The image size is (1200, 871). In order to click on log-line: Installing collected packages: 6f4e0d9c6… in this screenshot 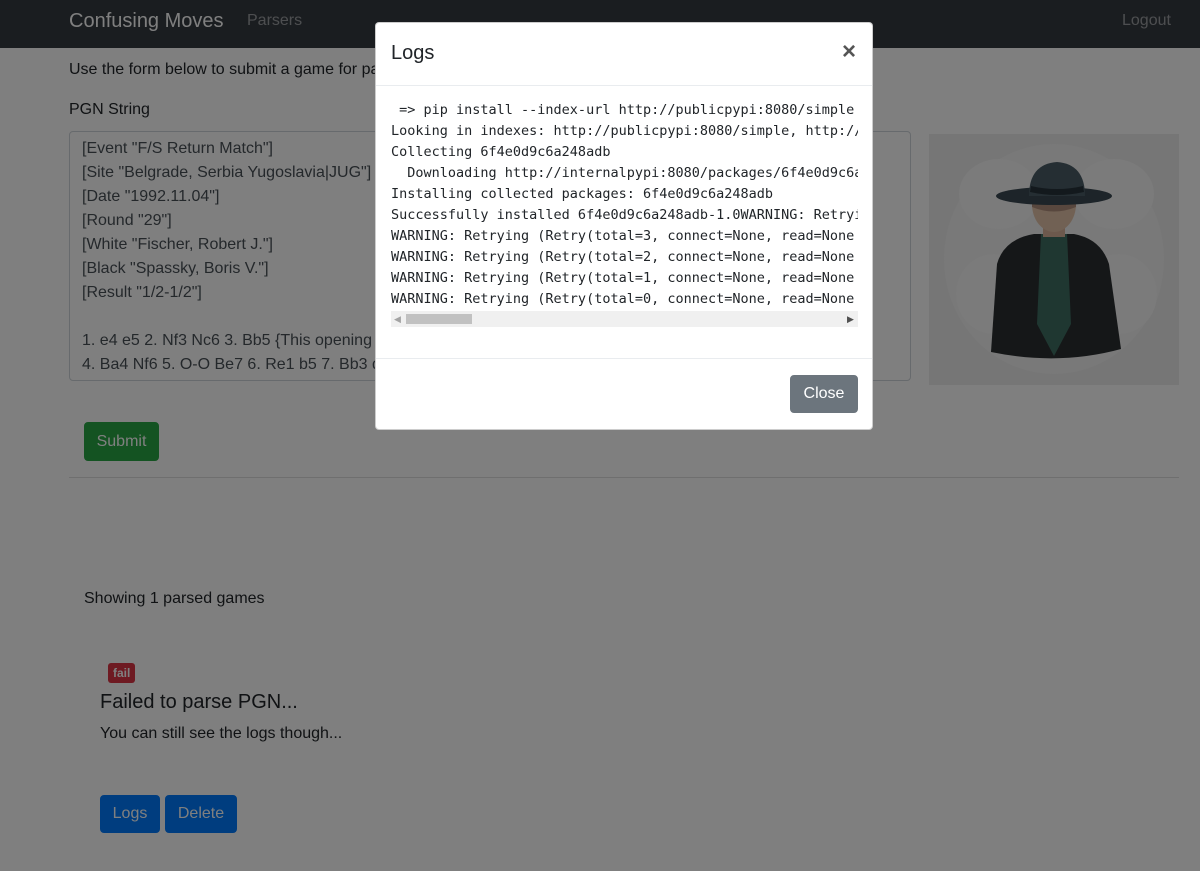, I will do `click(582, 194)`.